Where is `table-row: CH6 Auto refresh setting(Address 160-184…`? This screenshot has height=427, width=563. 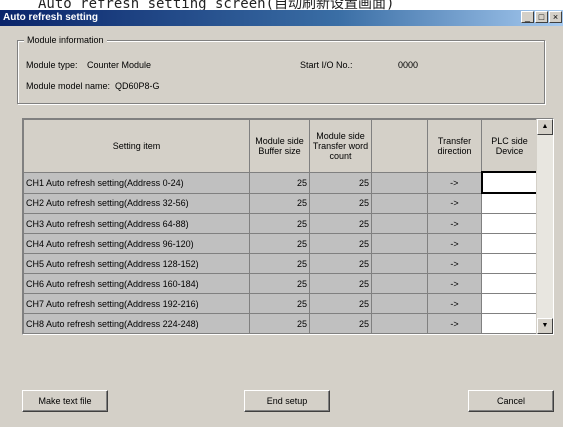 table-row: CH6 Auto refresh setting(Address 160-184… is located at coordinates (280, 283).